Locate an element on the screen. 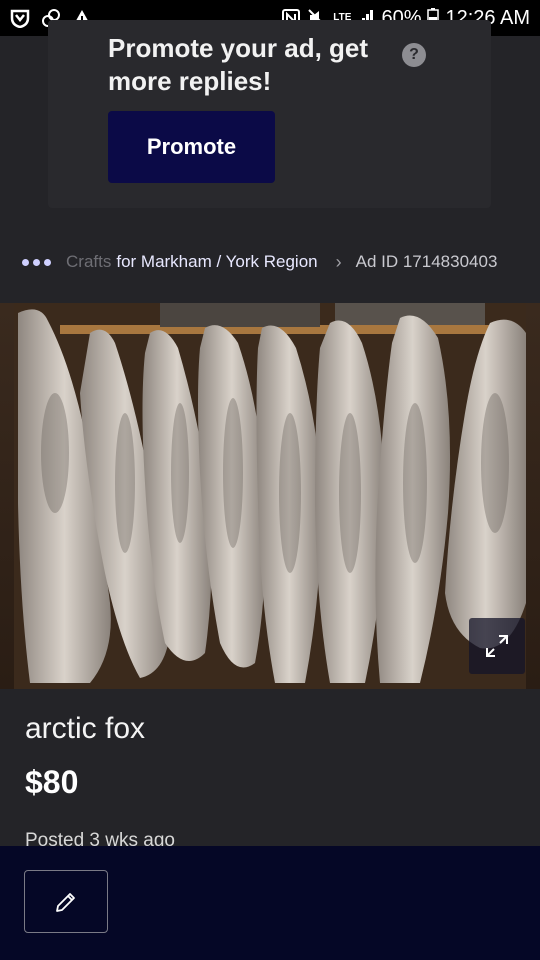 This screenshot has height=960, width=540. more-dots-icon is located at coordinates (38, 262).